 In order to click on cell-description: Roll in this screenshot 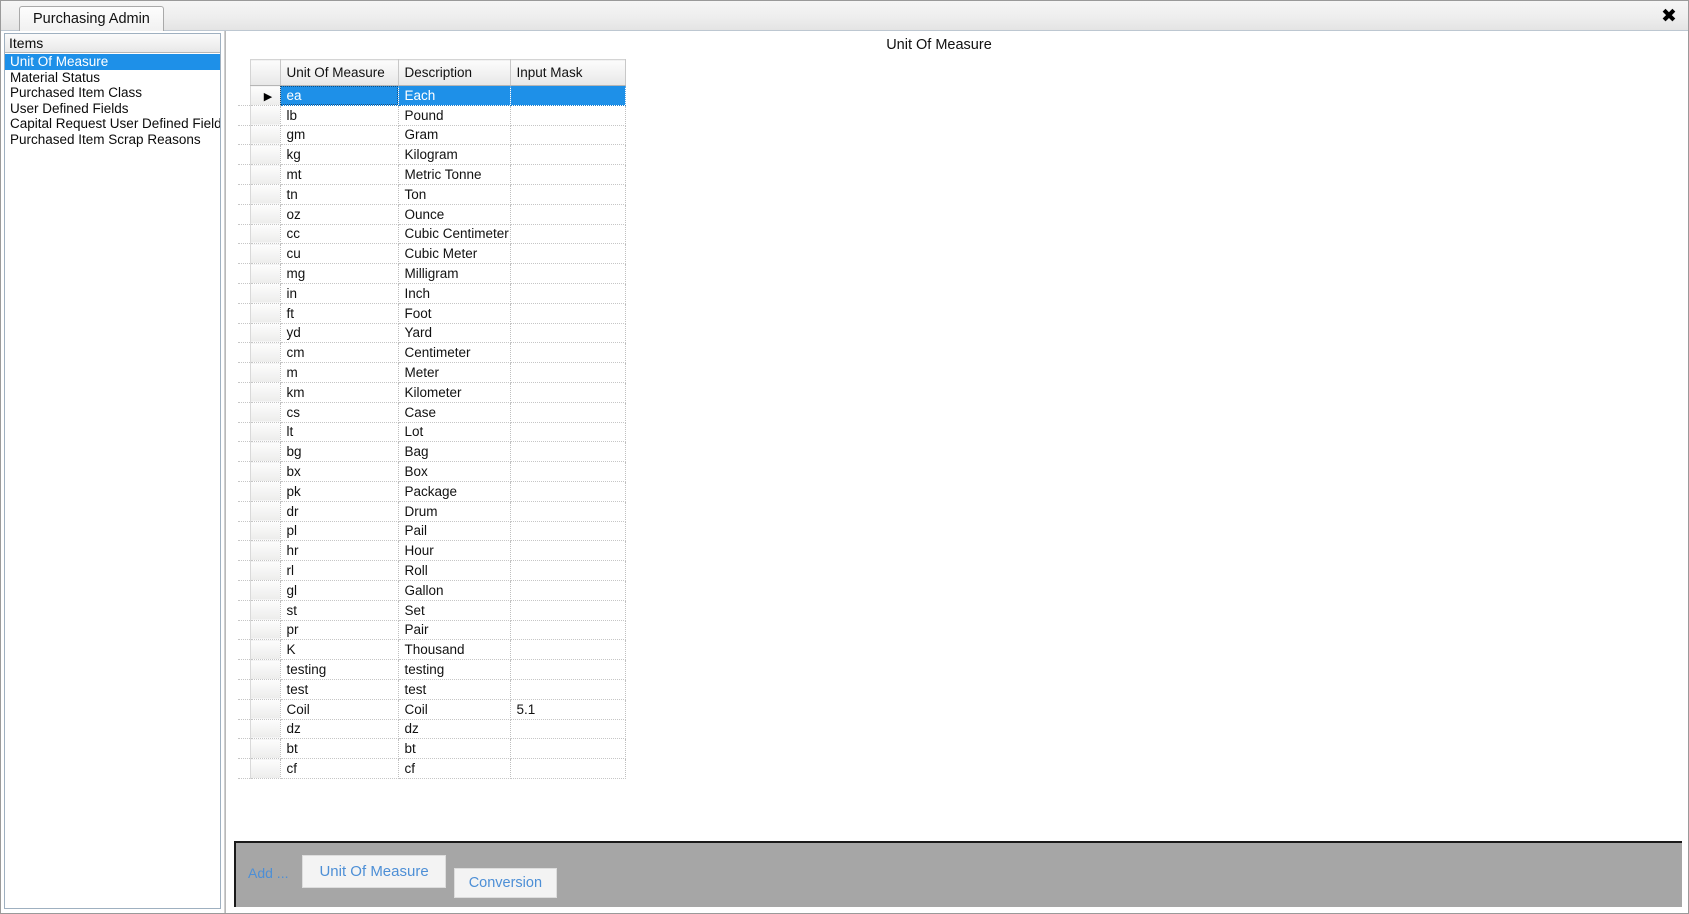, I will do `click(454, 570)`.